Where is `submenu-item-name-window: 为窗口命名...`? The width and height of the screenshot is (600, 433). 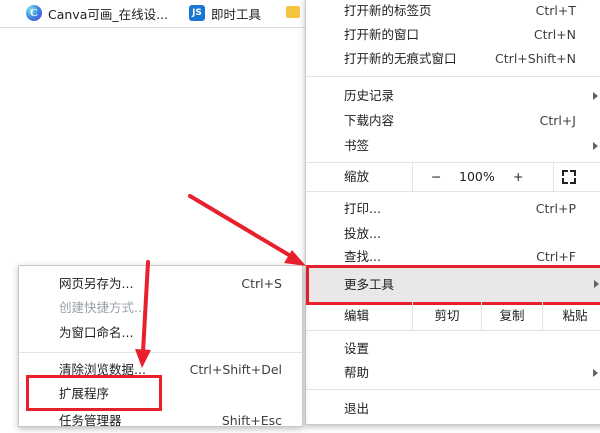 submenu-item-name-window: 为窗口命名... is located at coordinates (160, 333).